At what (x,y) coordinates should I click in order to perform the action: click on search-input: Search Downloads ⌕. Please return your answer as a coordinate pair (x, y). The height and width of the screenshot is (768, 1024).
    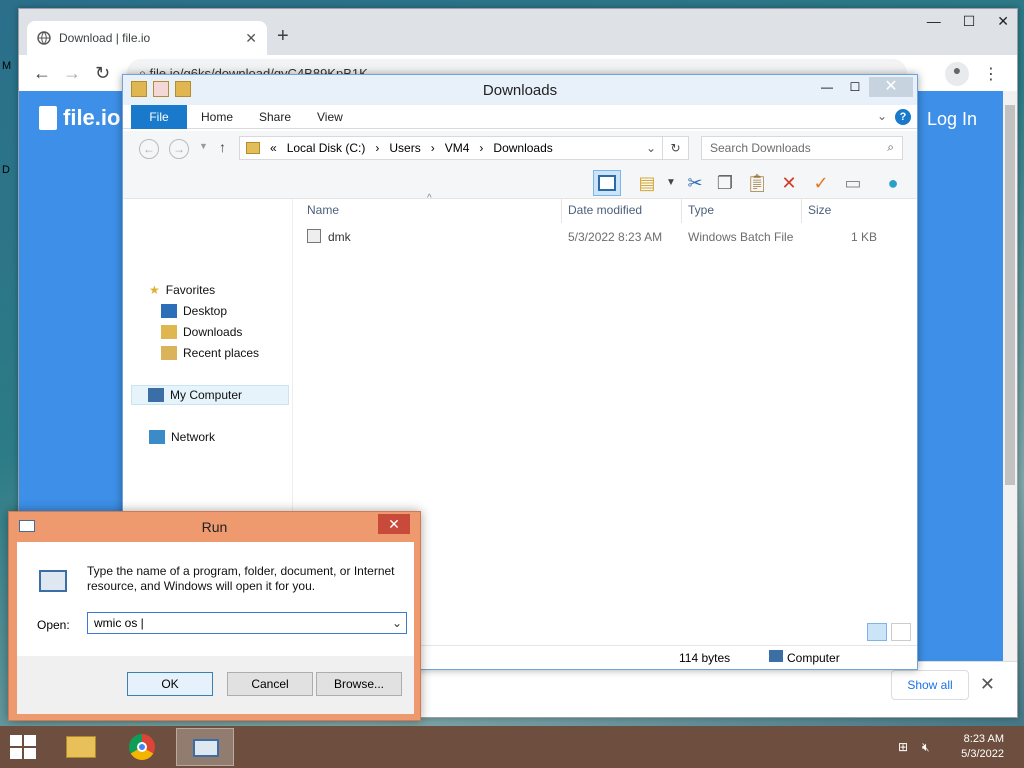
    Looking at the image, I should click on (802, 148).